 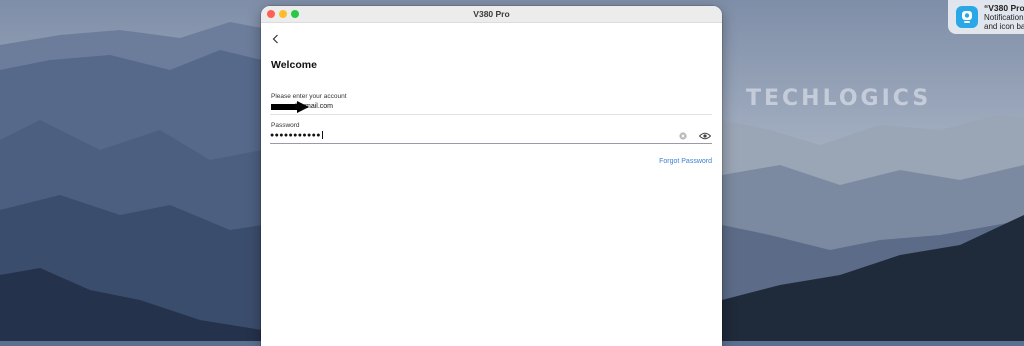 I want to click on notification-text: “V380 Pro” Notification and icon ba, so click(x=1004, y=17).